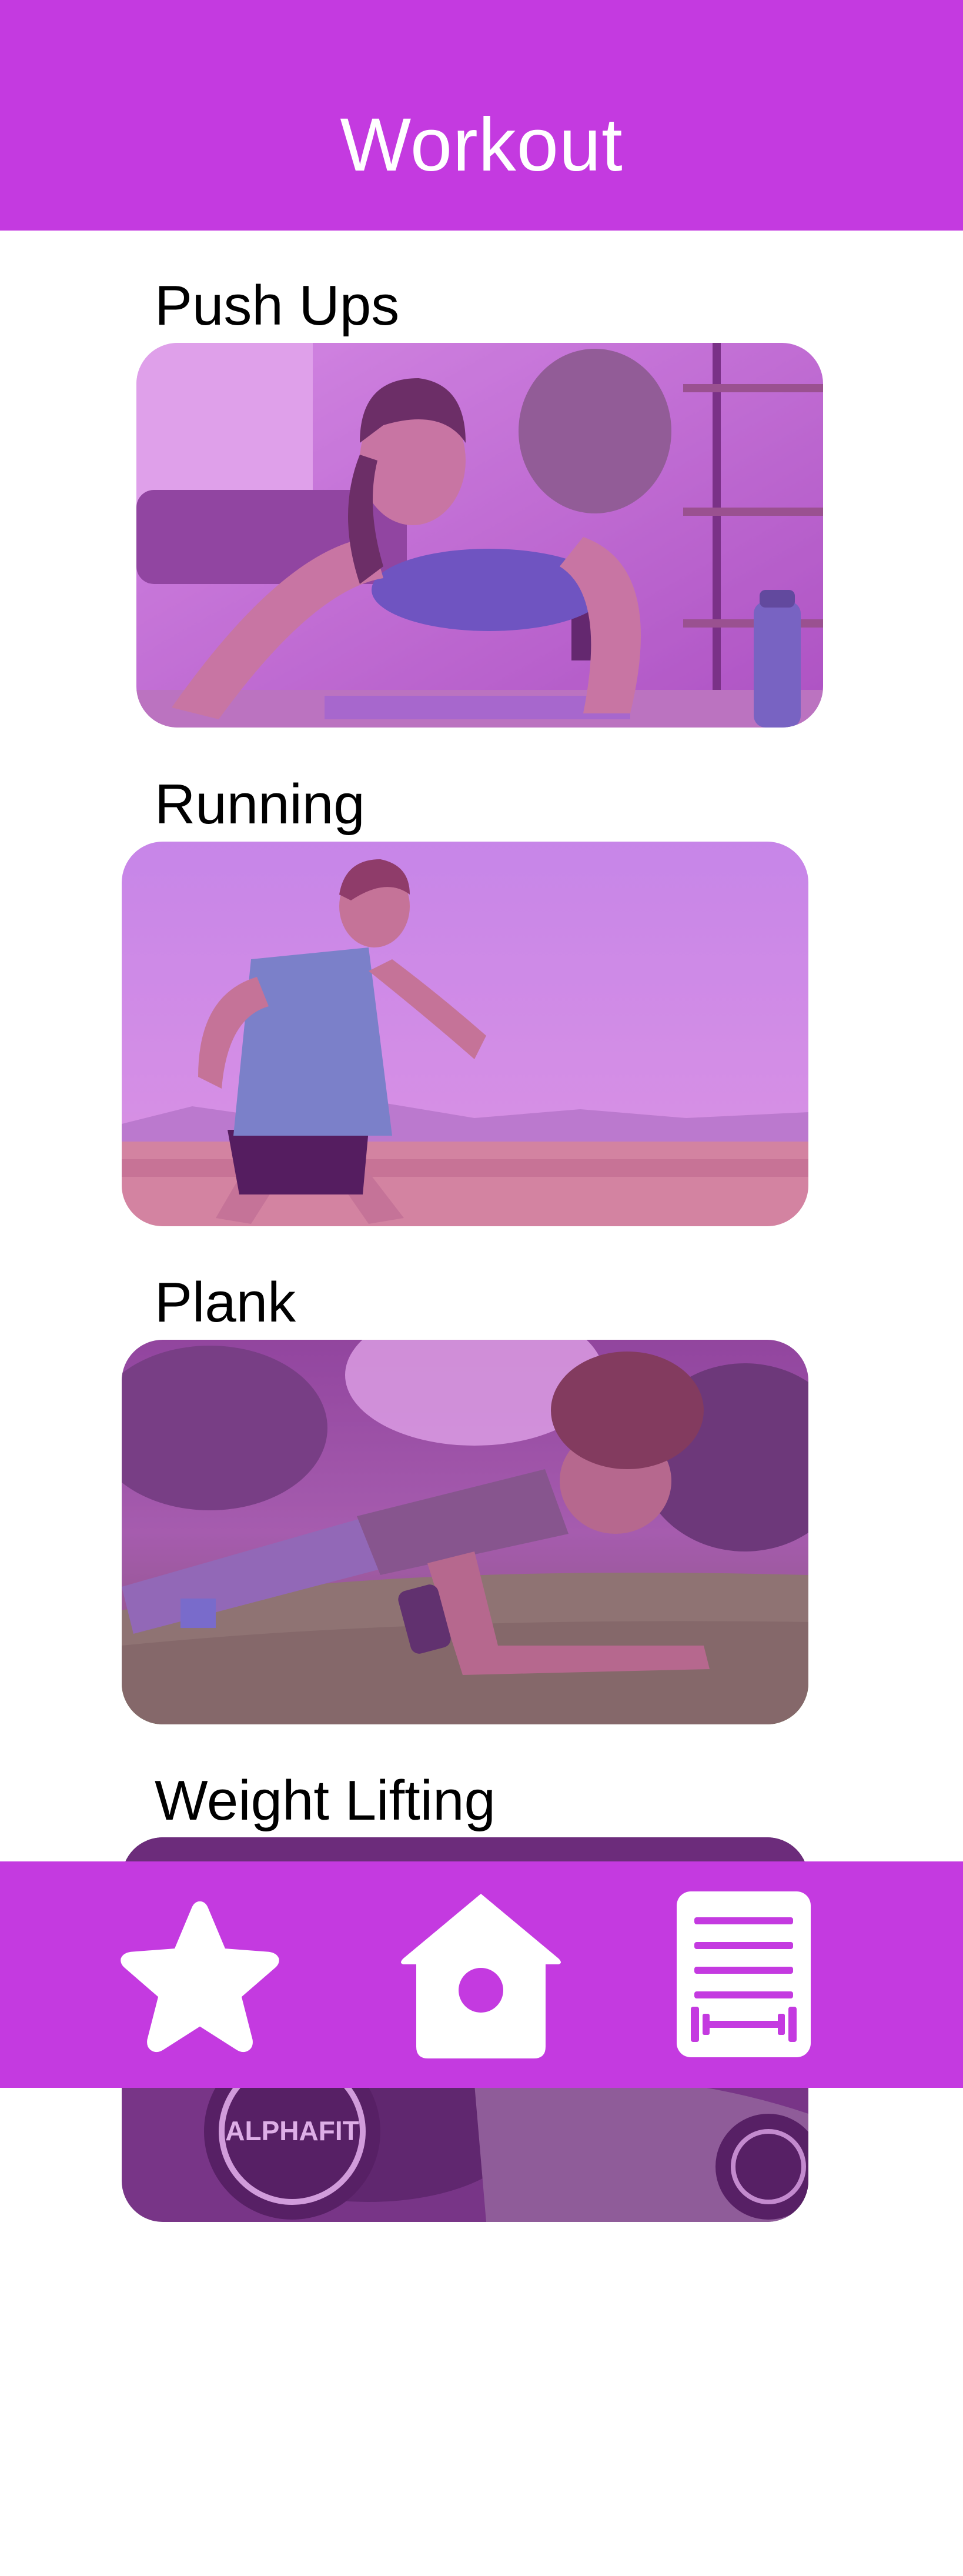 Image resolution: width=963 pixels, height=2576 pixels. What do you see at coordinates (260, 804) in the screenshot?
I see `workout-title-running: Running` at bounding box center [260, 804].